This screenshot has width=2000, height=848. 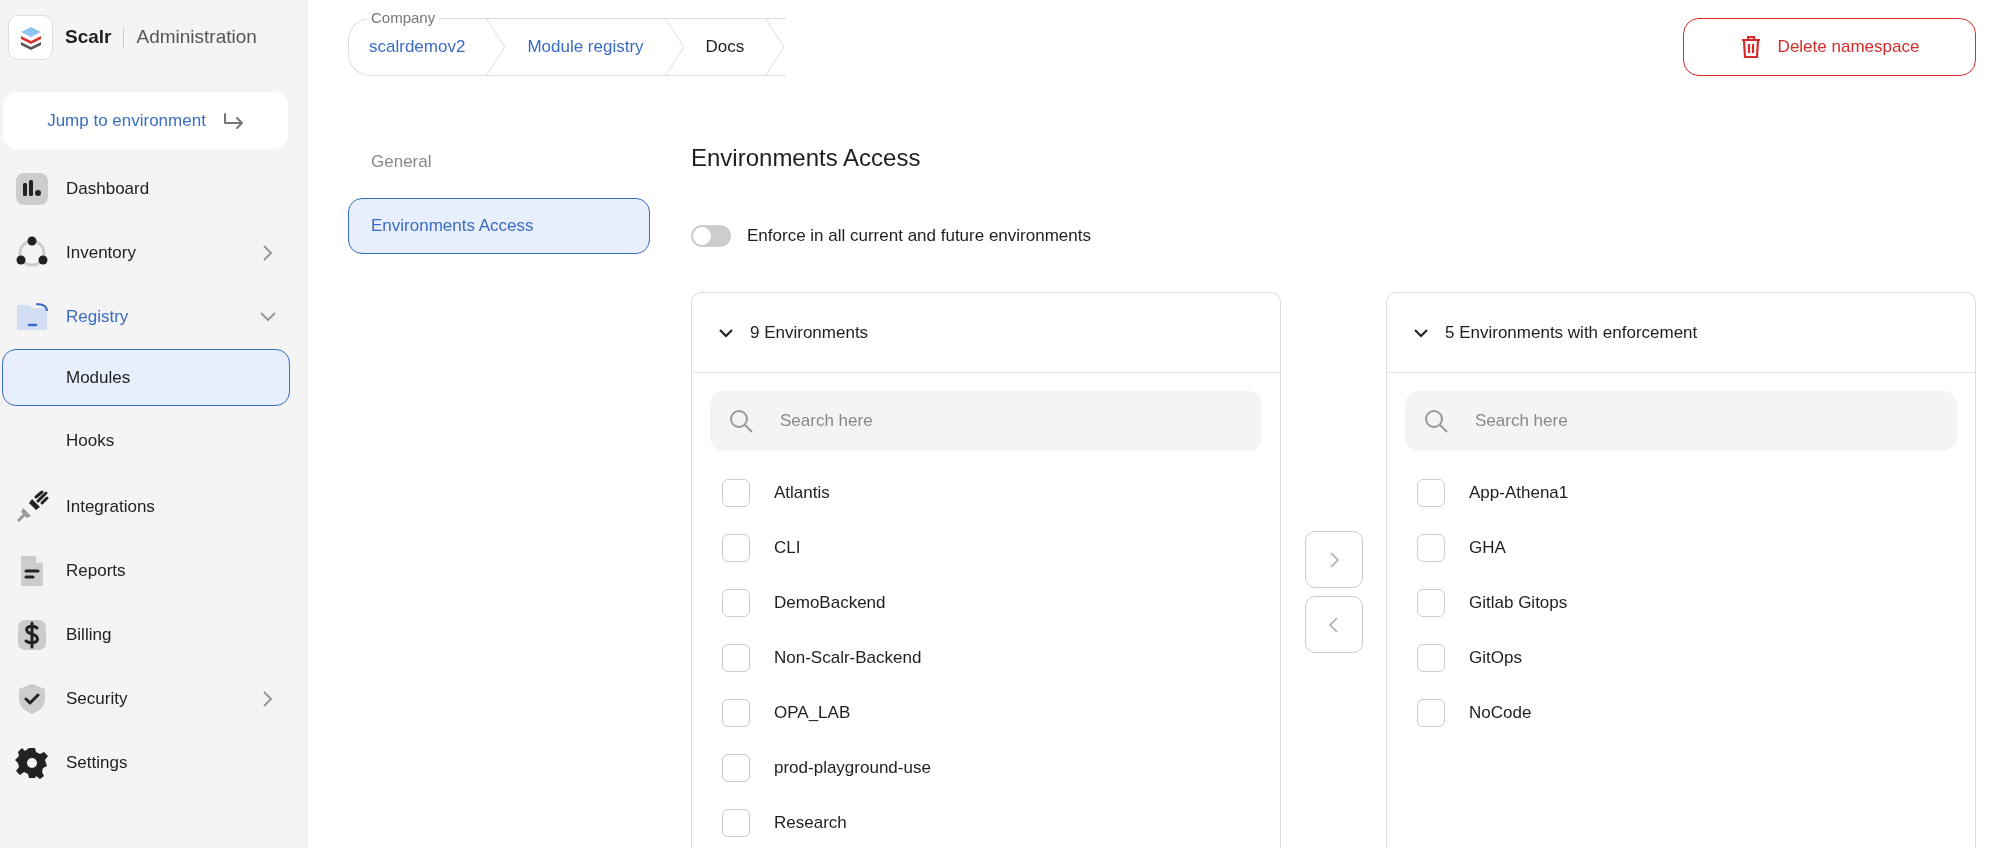 I want to click on section-title: Administration, so click(x=196, y=37).